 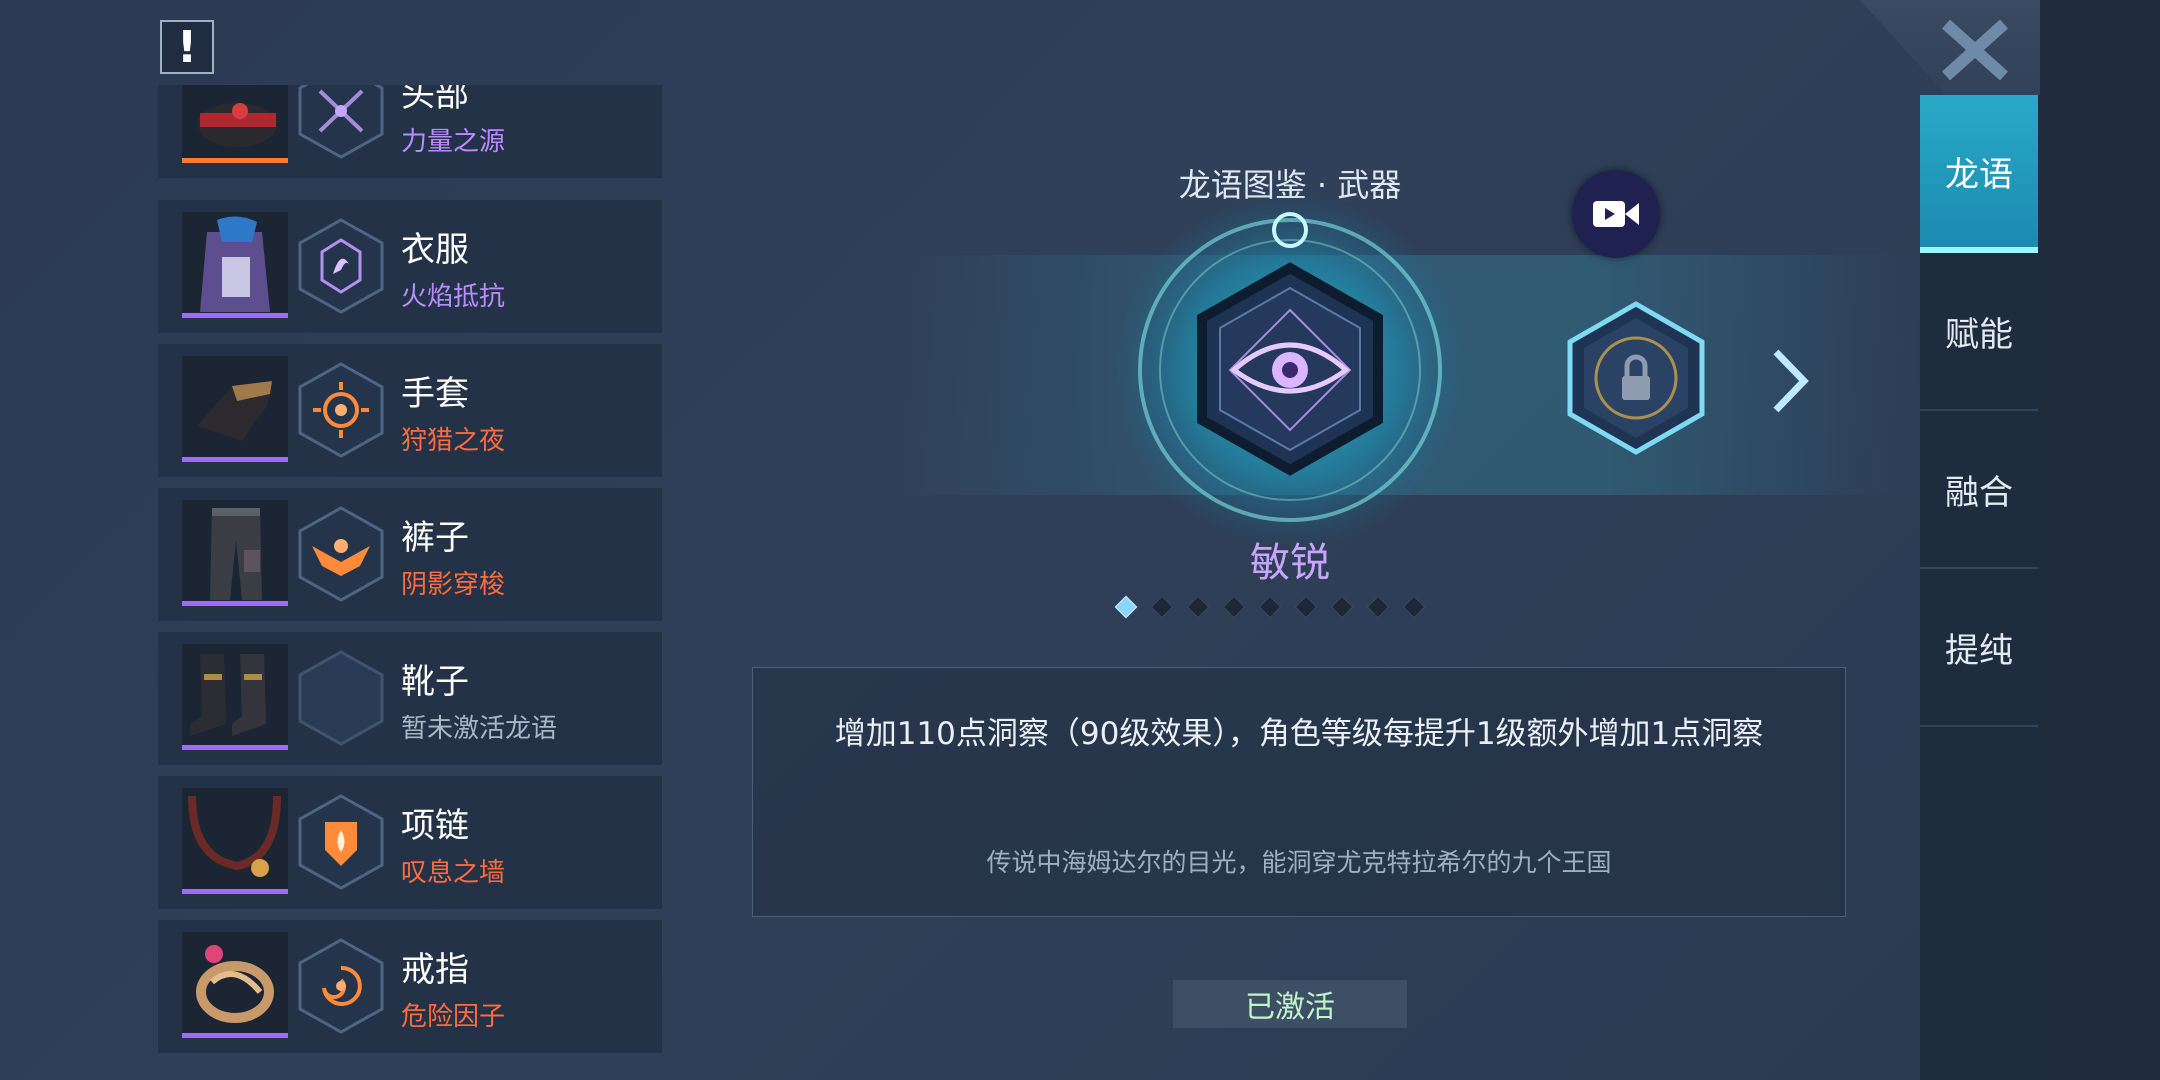 What do you see at coordinates (341, 986) in the screenshot?
I see `swirl-icon` at bounding box center [341, 986].